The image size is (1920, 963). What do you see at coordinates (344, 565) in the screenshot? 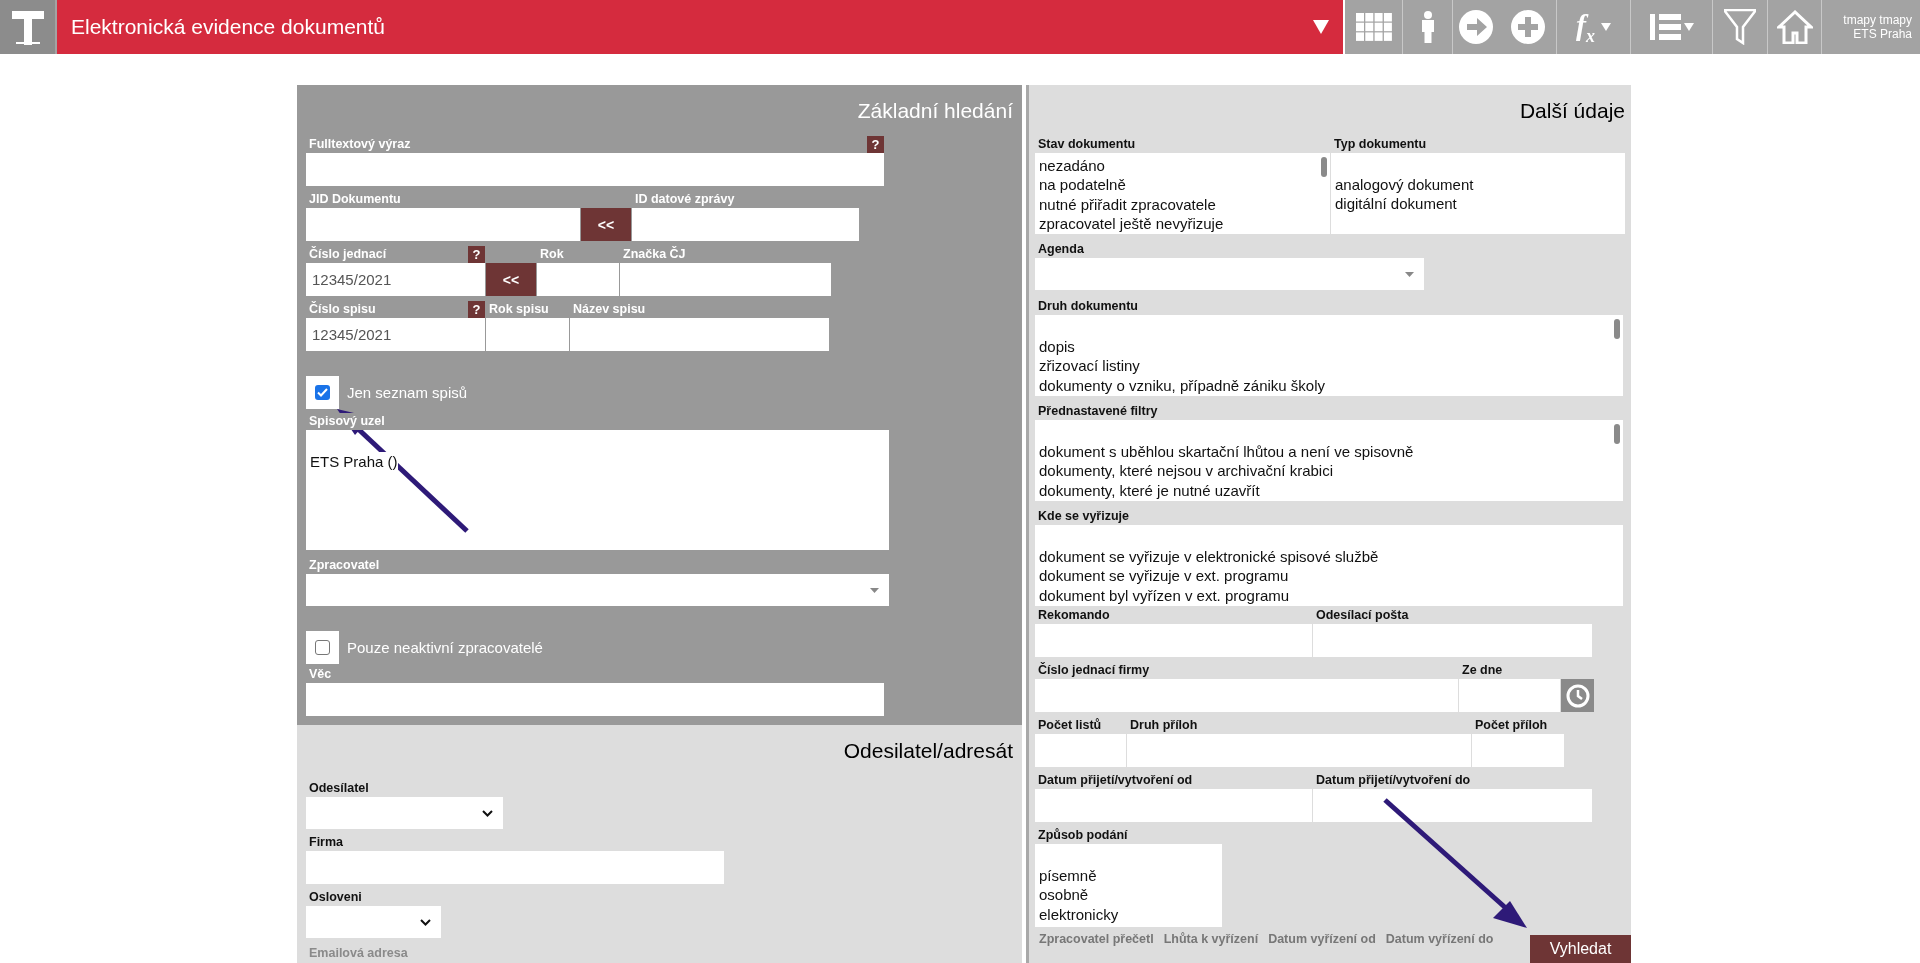
I see `field-label: Zpracovatel` at bounding box center [344, 565].